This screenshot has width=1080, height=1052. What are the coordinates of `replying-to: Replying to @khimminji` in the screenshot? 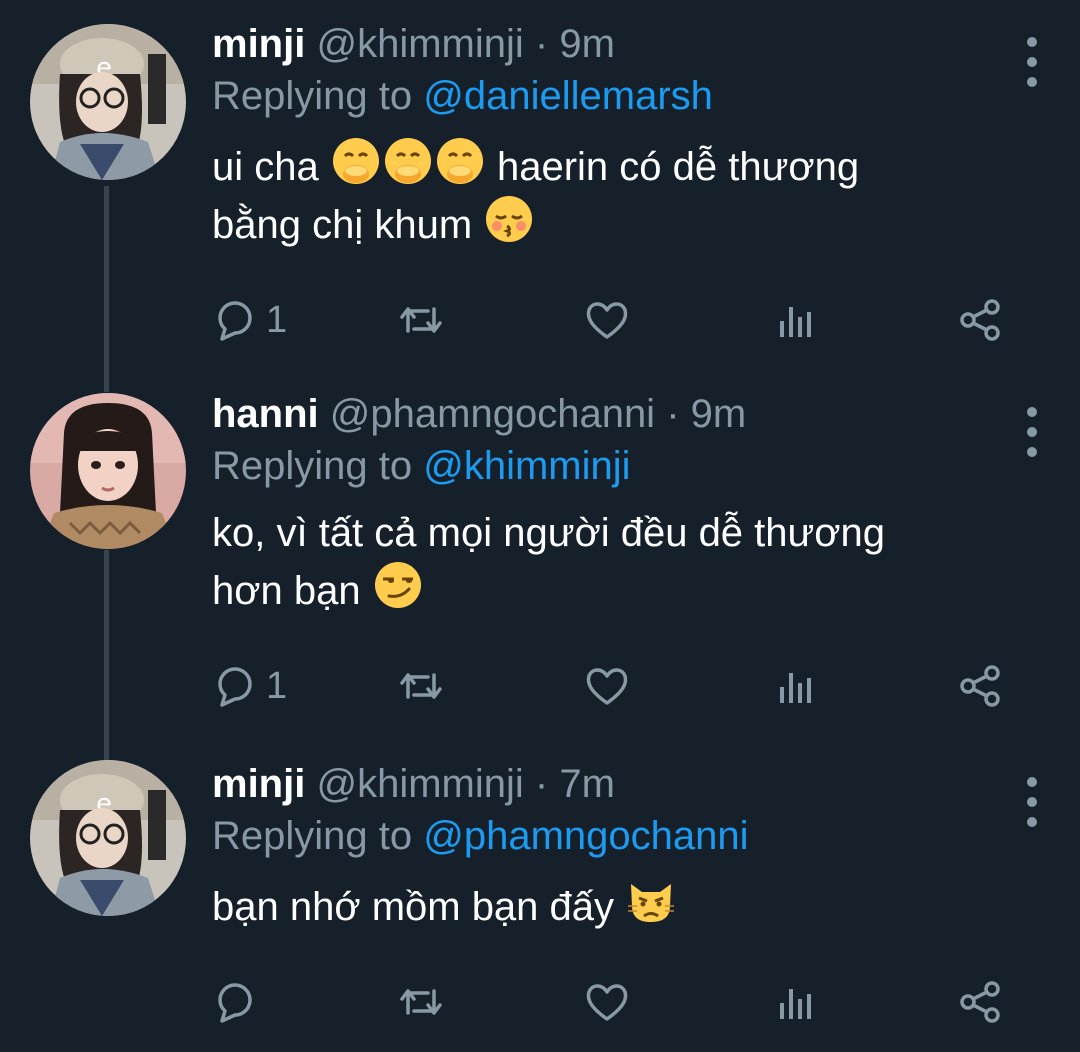 It's located at (626, 466).